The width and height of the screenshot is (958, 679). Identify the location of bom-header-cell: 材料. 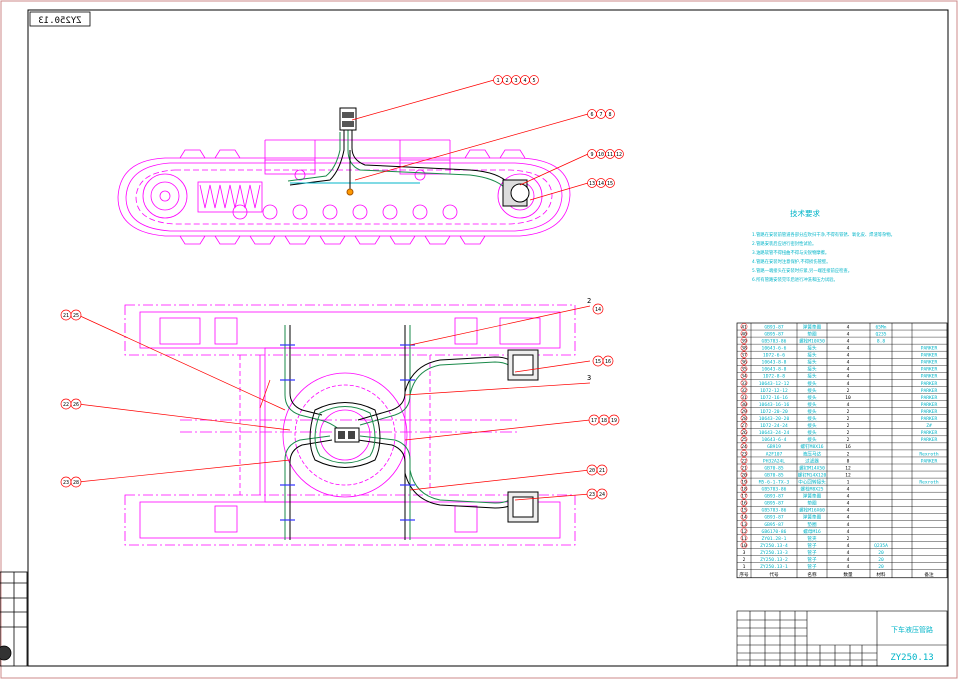
(881, 574).